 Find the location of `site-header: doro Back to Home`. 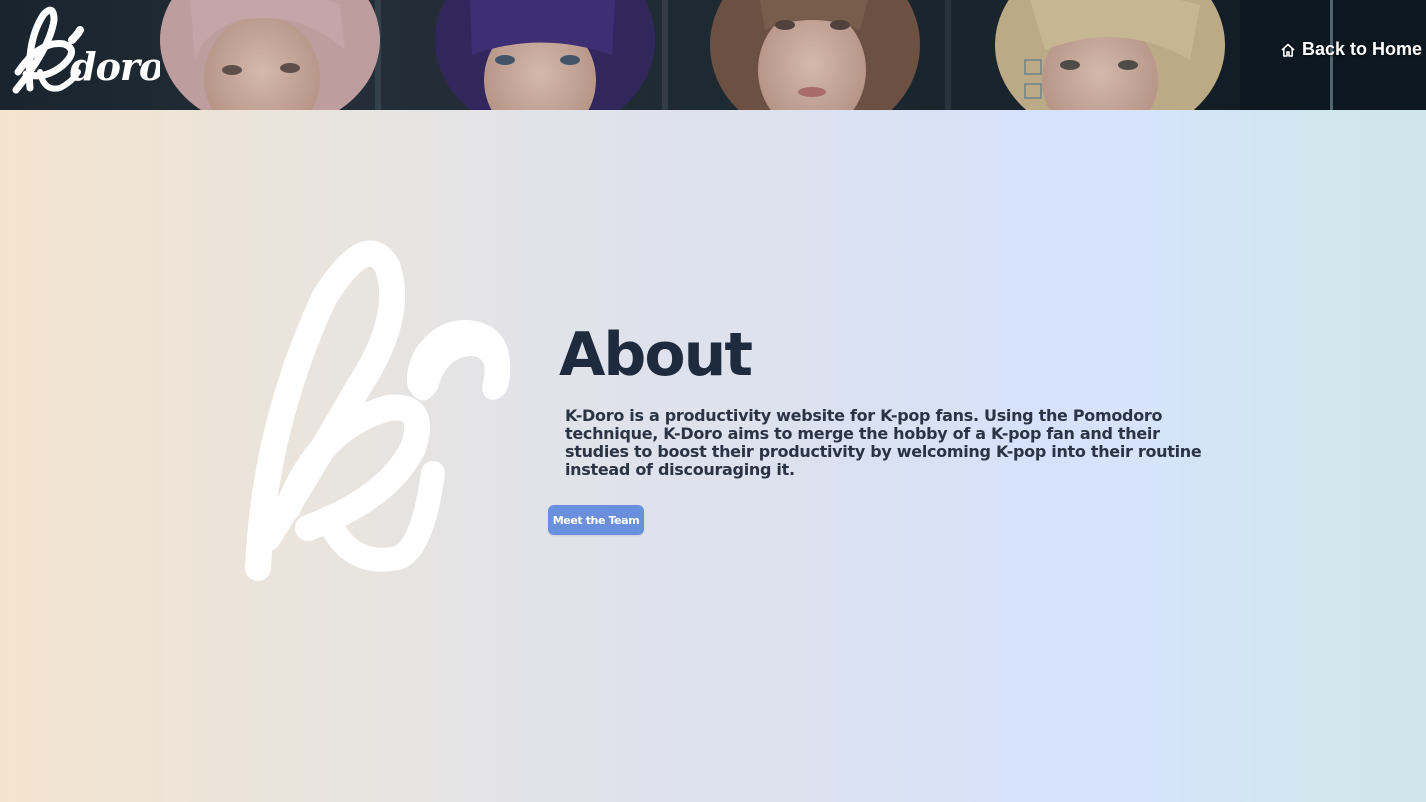

site-header: doro Back to Home is located at coordinates (713, 55).